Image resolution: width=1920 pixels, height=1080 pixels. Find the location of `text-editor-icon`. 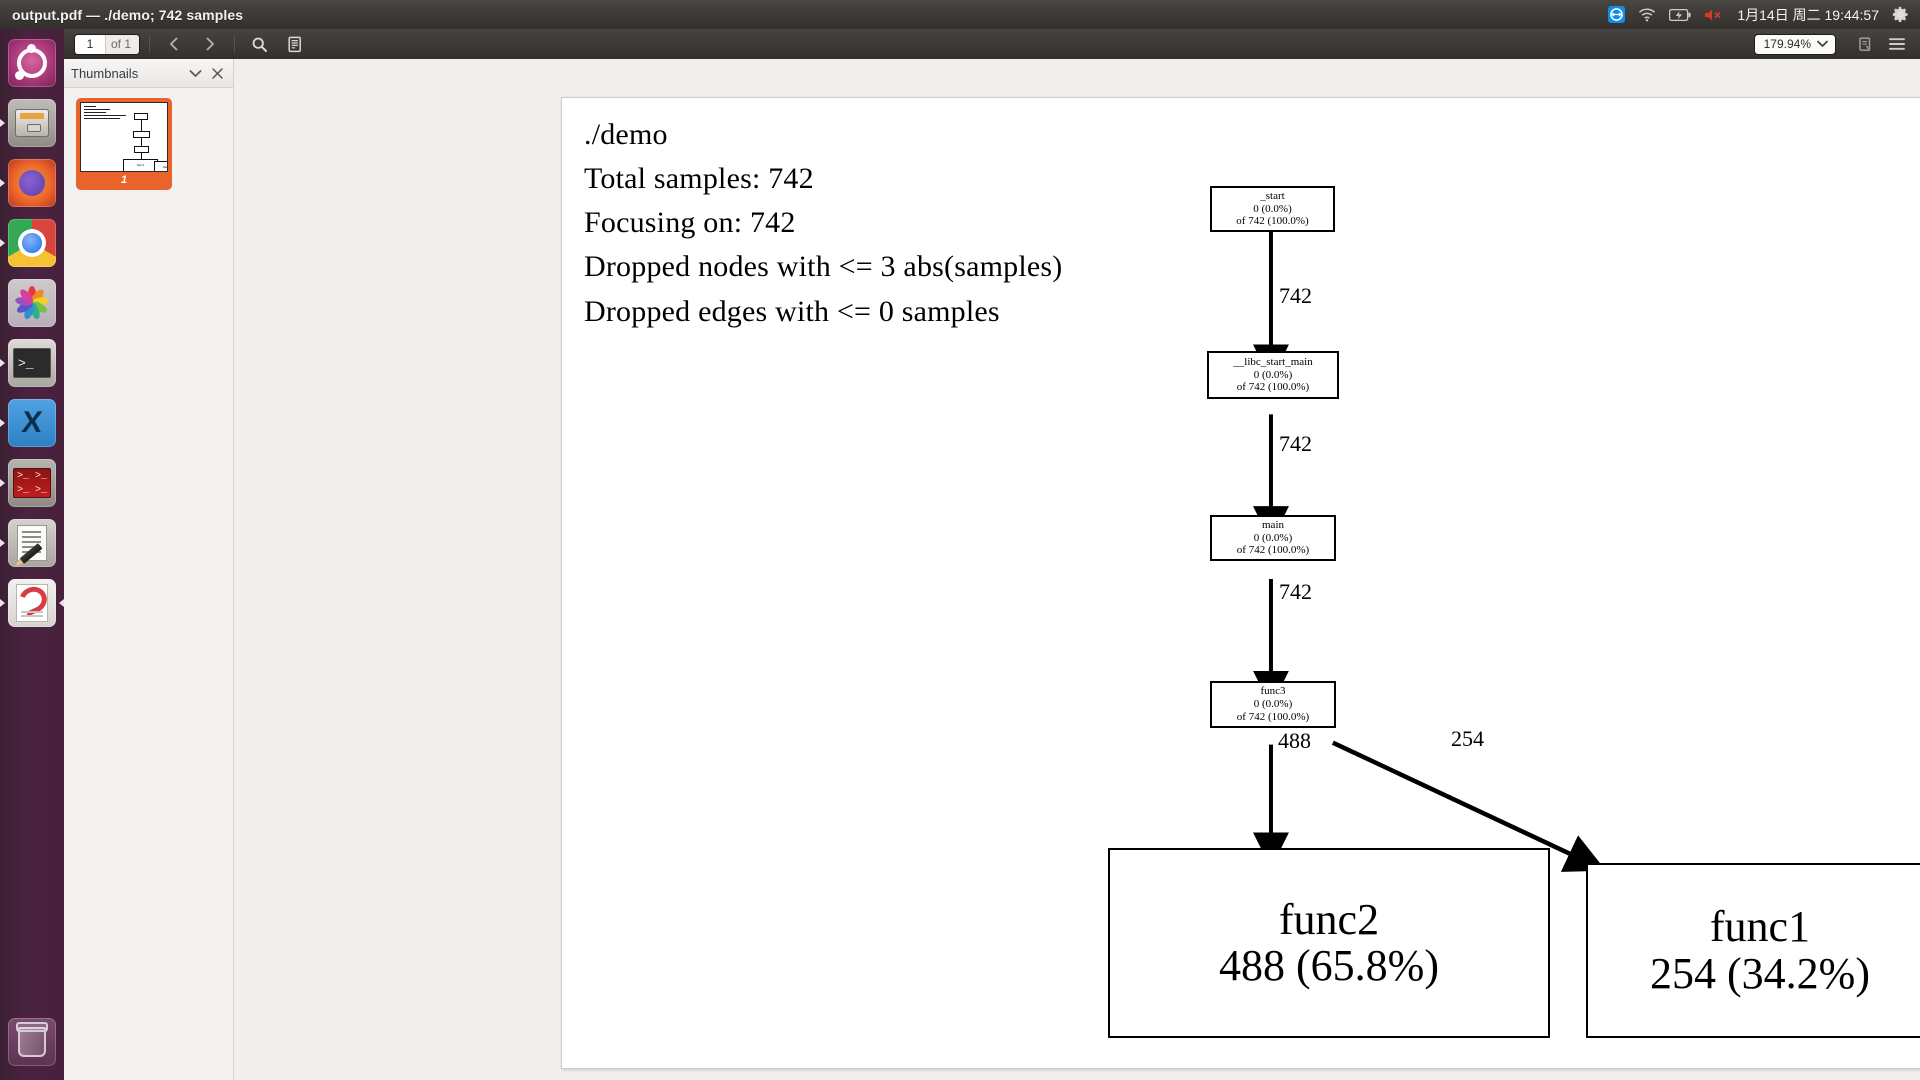

text-editor-icon is located at coordinates (32, 543).